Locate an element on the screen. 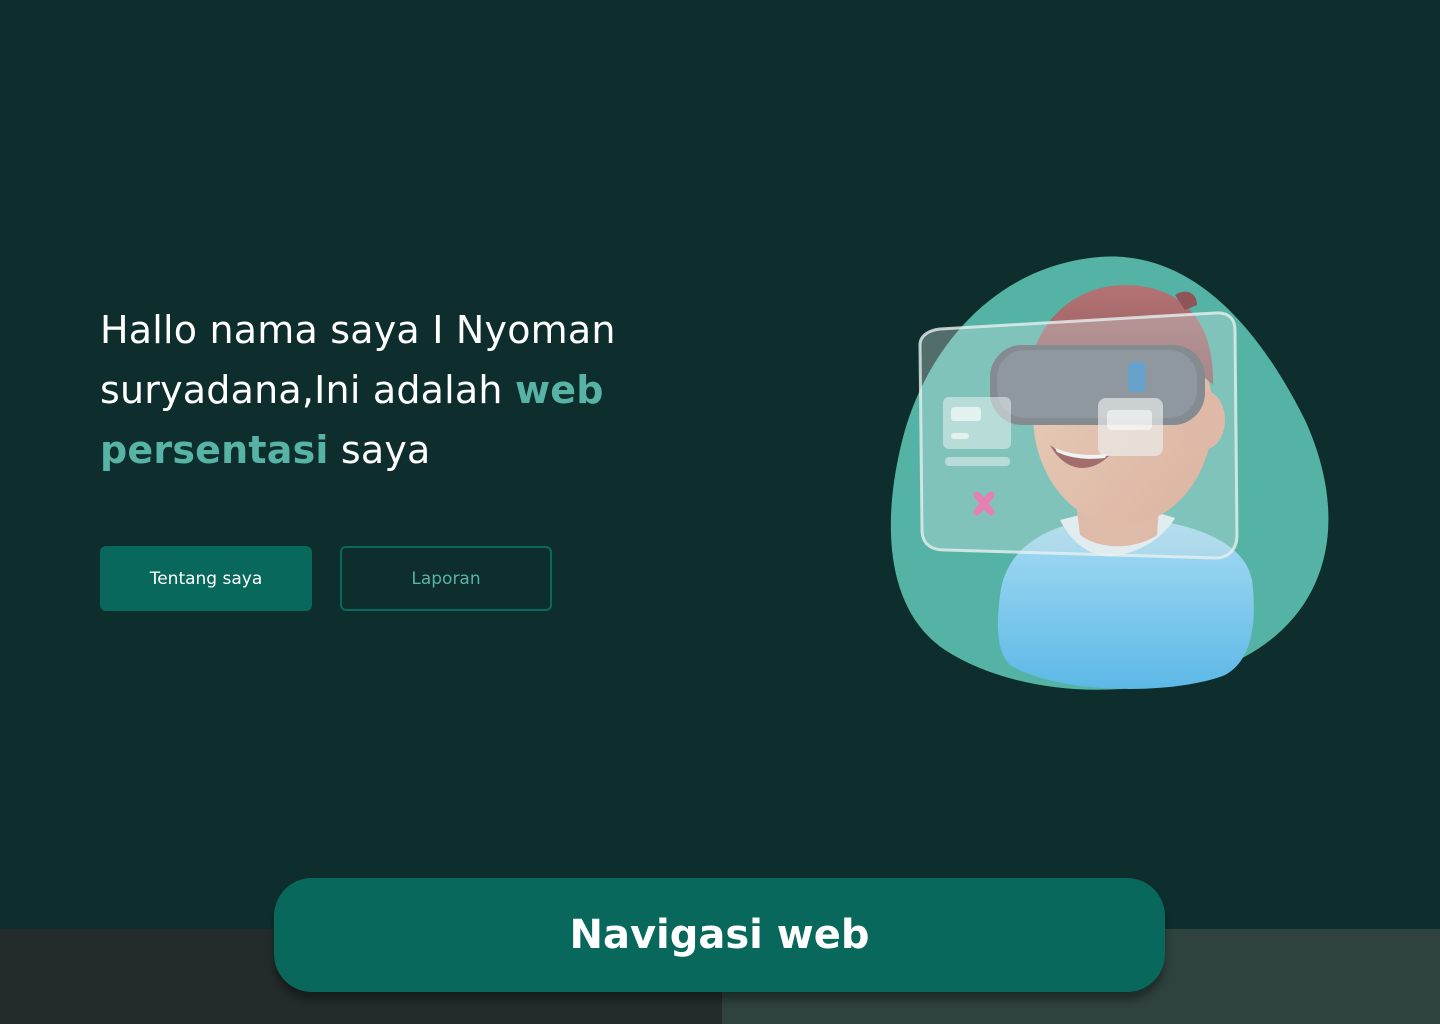 The width and height of the screenshot is (1440, 1024). vr-avatar-illustration is located at coordinates (1115, 472).